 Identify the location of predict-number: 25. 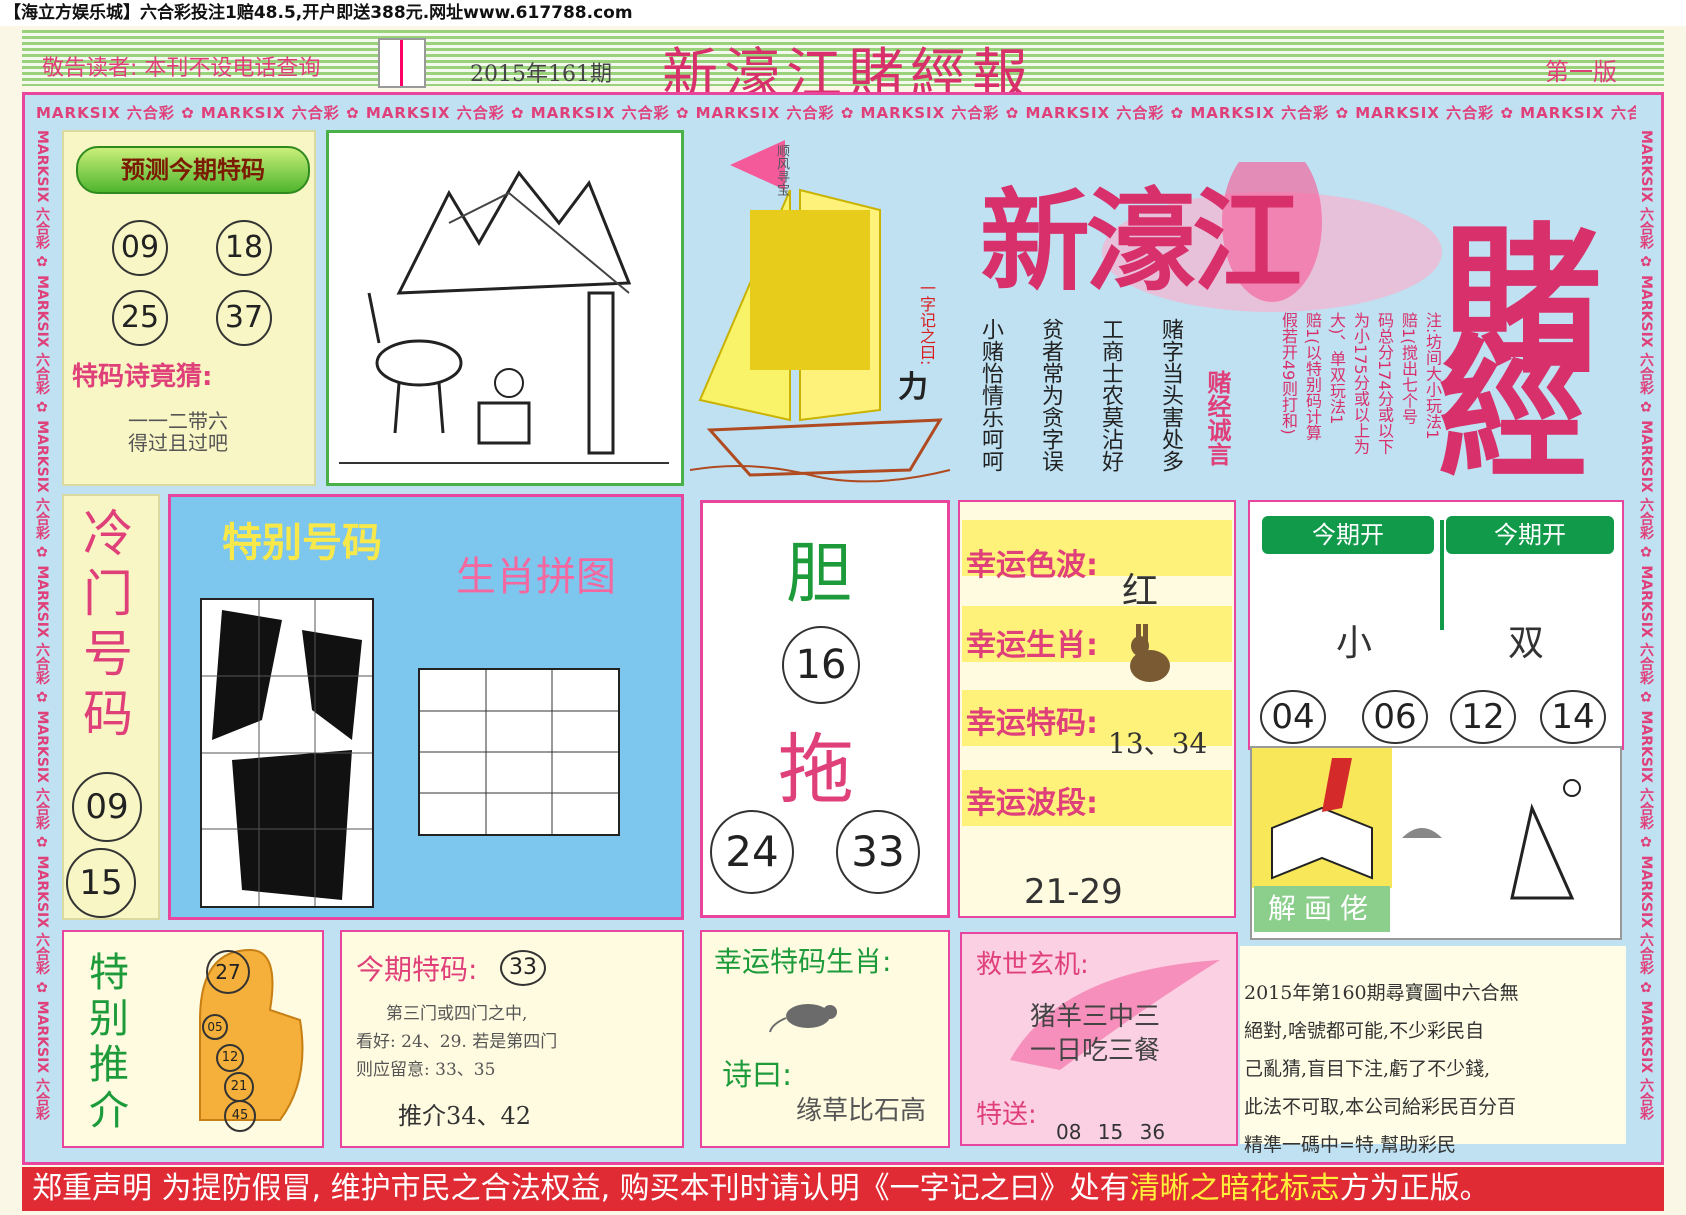
(140, 318).